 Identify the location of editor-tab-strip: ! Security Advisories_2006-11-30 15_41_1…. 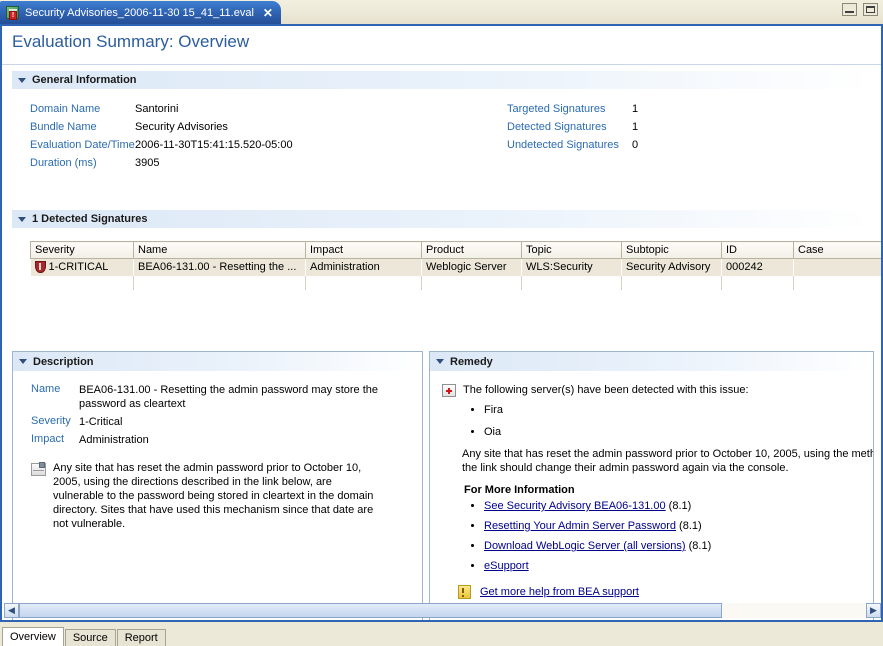
(441, 12).